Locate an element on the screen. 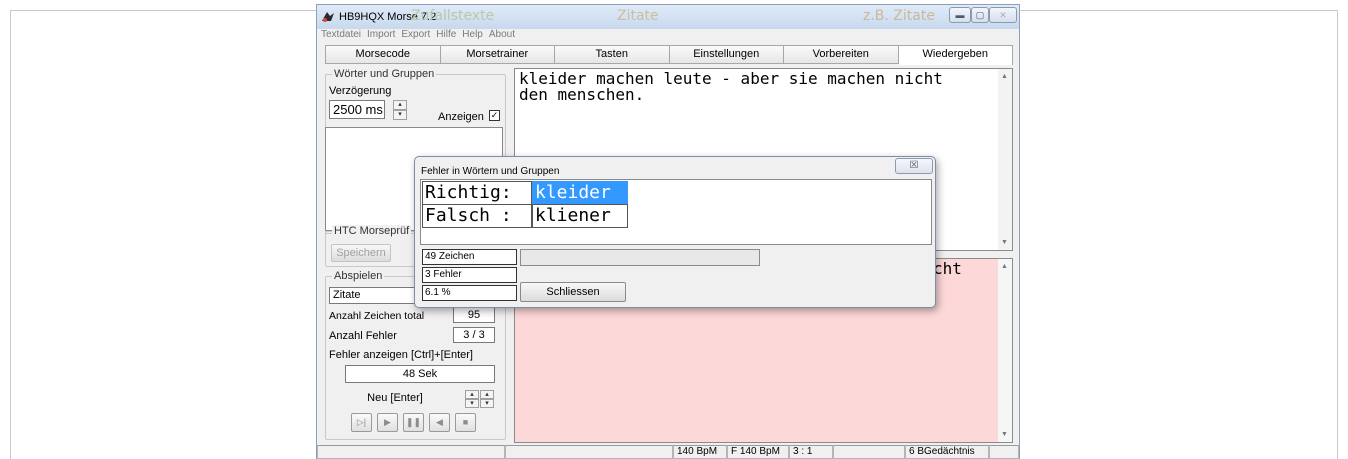 The height and width of the screenshot is (459, 1348). menu-import: Import is located at coordinates (381, 34).